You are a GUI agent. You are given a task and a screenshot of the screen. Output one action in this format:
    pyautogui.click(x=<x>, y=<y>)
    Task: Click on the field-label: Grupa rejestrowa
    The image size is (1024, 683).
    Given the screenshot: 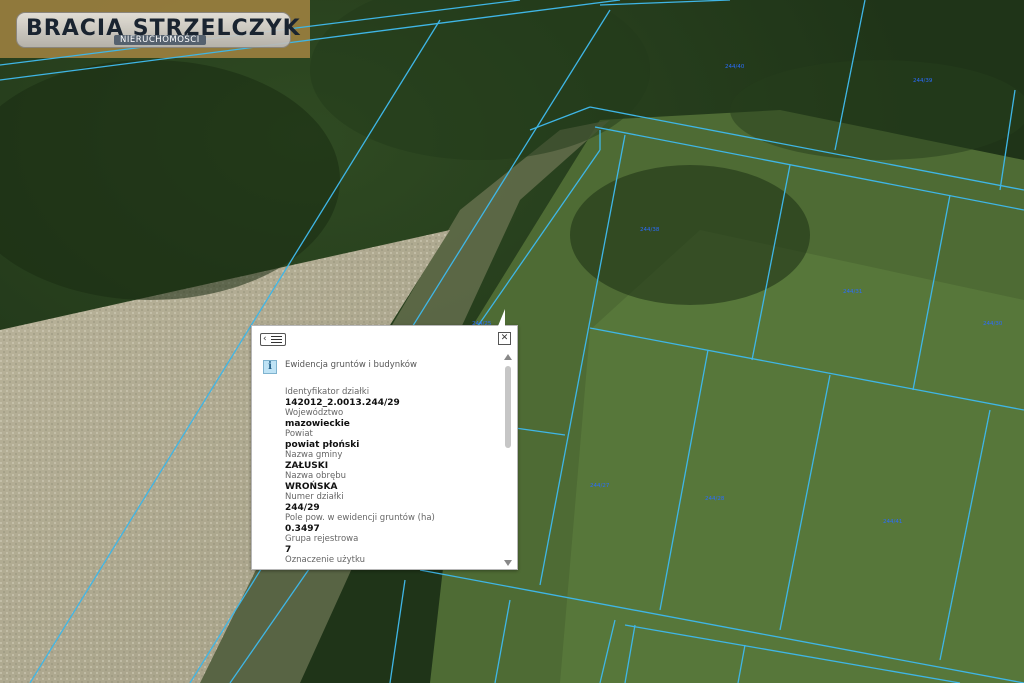 What is the action you would take?
    pyautogui.click(x=322, y=539)
    